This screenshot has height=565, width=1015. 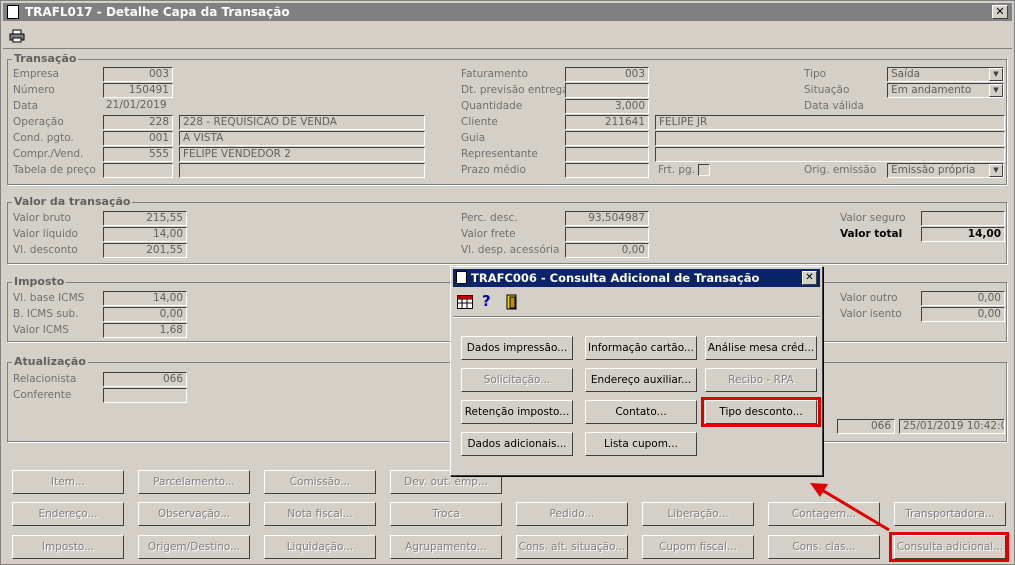 What do you see at coordinates (963, 298) in the screenshot?
I see `outro-field: 0,00` at bounding box center [963, 298].